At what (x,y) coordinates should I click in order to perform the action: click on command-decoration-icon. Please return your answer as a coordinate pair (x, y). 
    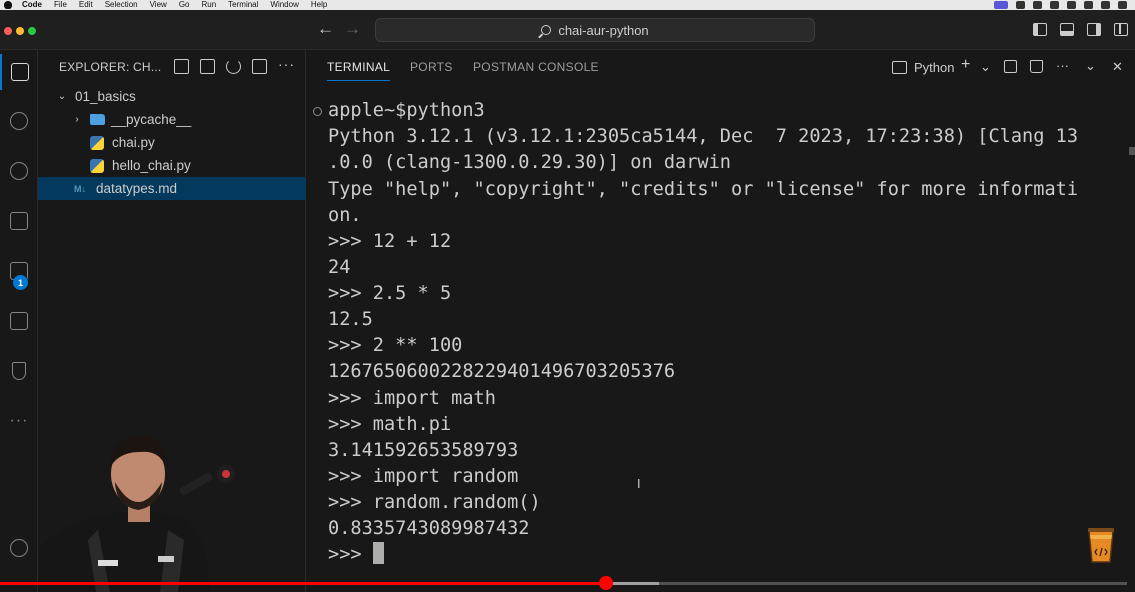
    Looking at the image, I should click on (317, 111).